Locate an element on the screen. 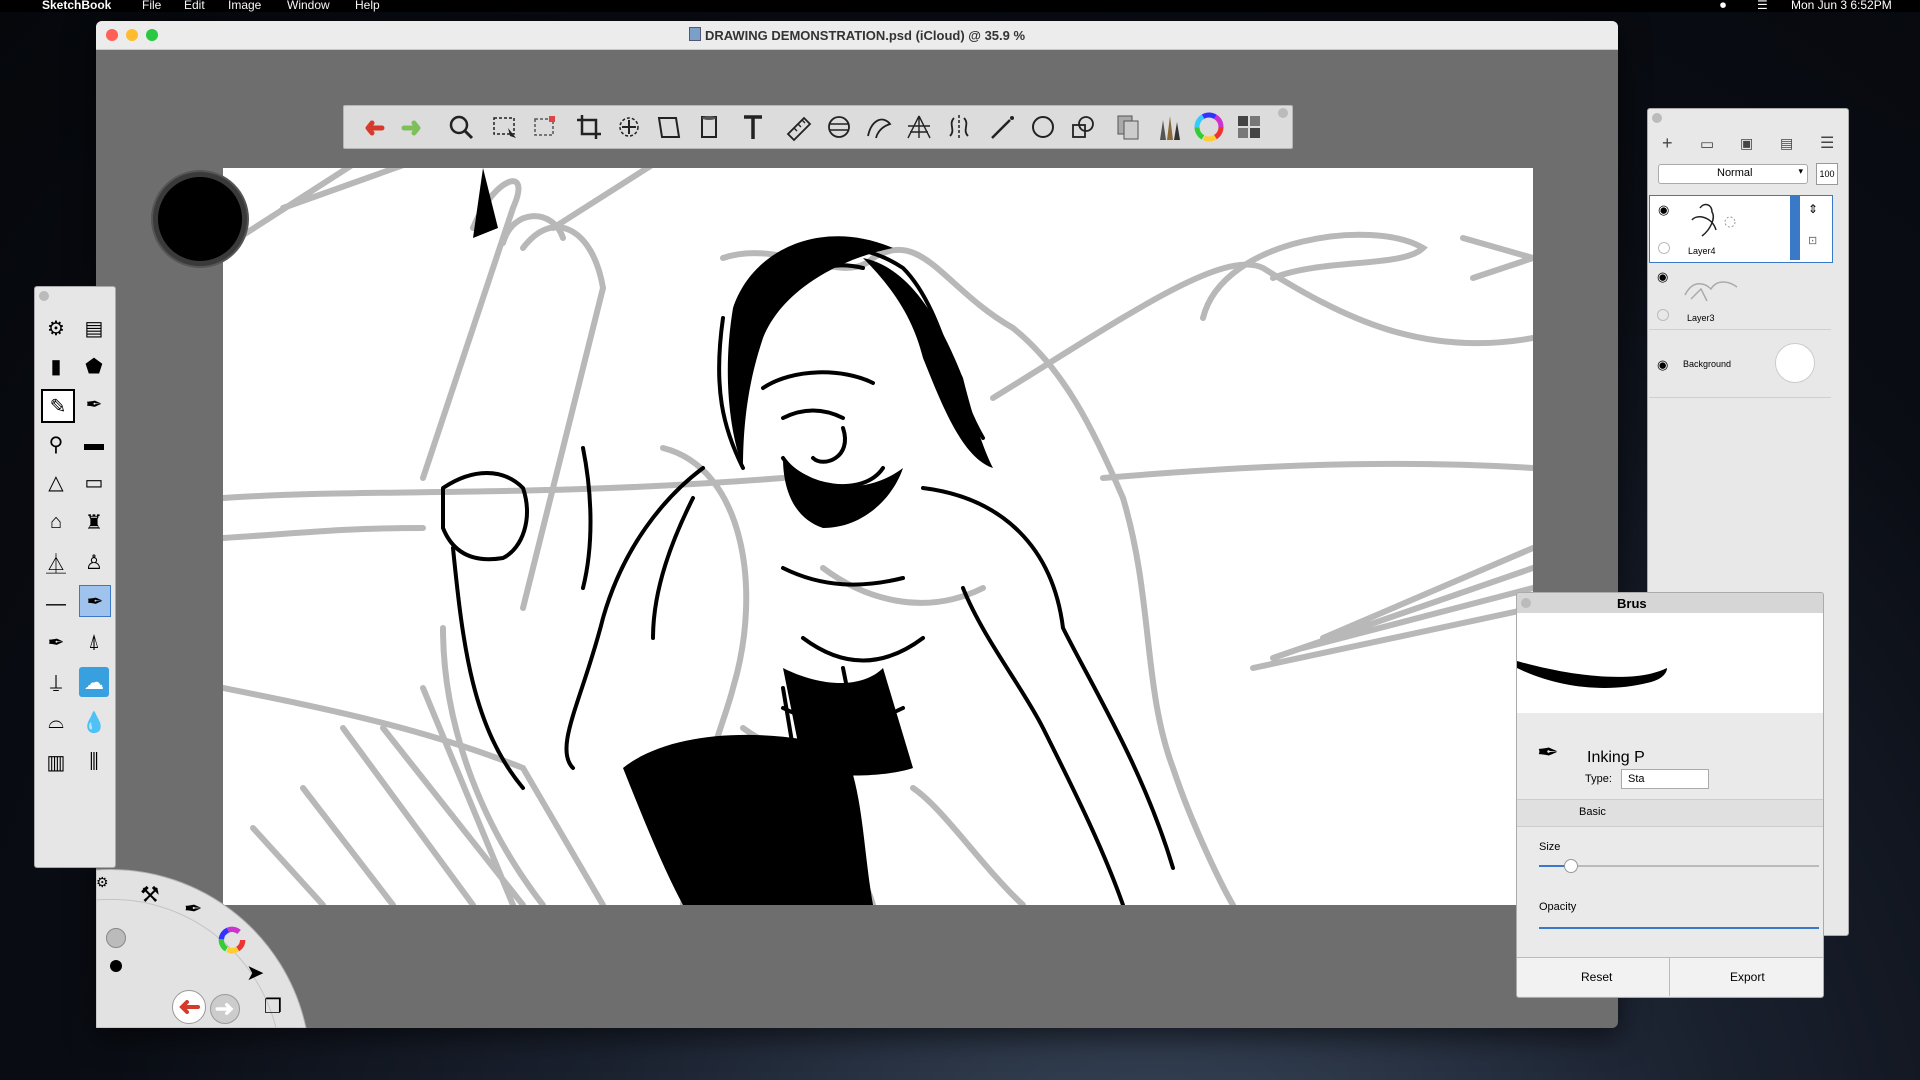 Image resolution: width=1920 pixels, height=1080 pixels. brush-airbrush-icon: ▮ is located at coordinates (56, 366).